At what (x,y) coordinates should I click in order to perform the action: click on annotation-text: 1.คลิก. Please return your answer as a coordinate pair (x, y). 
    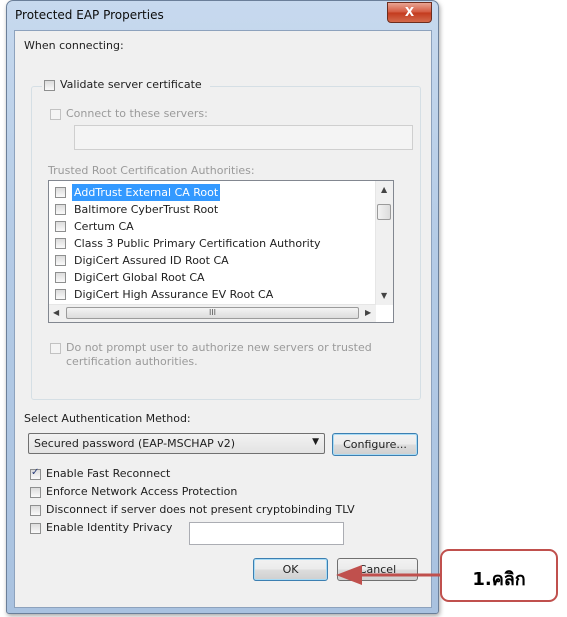
    Looking at the image, I should click on (499, 579).